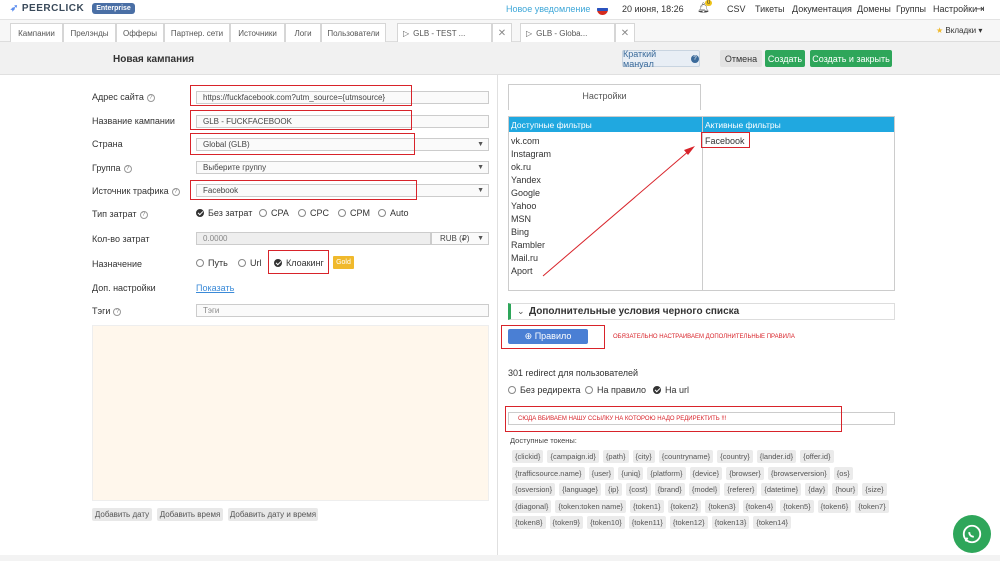  Describe the element at coordinates (822, 9) in the screenshot. I see `nav-docs: Документация` at that location.